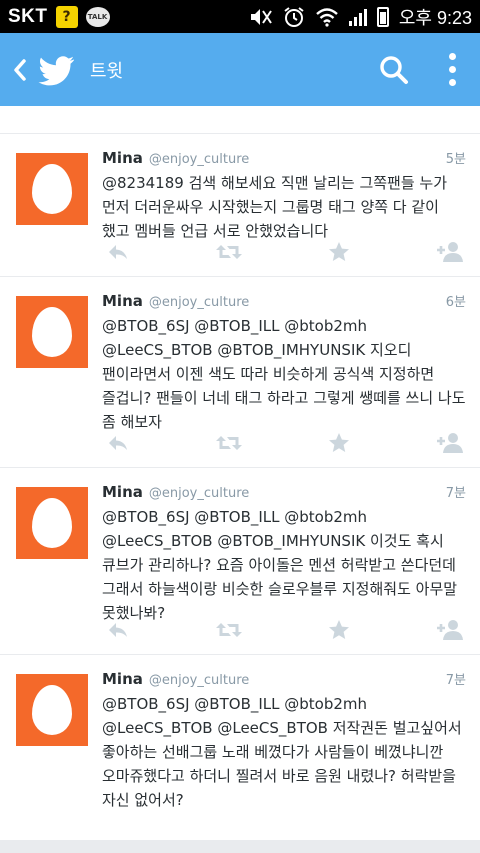 Image resolution: width=480 pixels, height=853 pixels. I want to click on tweet-time: 6분, so click(455, 302).